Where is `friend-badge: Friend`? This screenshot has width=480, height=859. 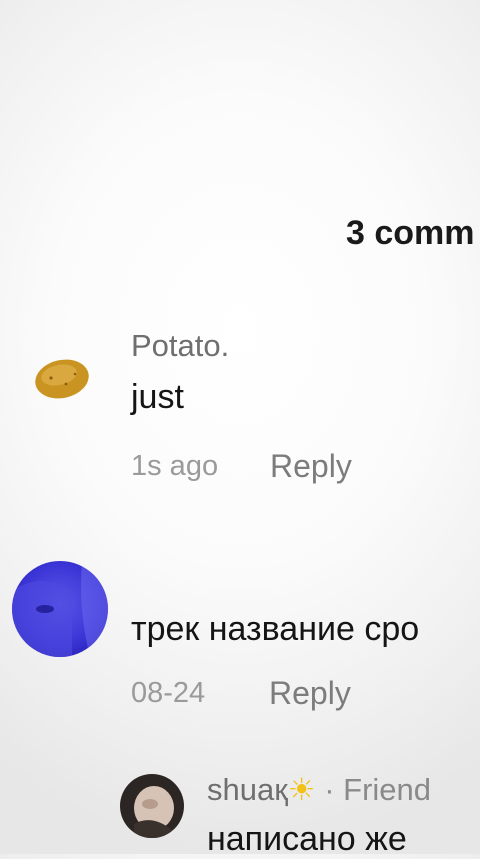
friend-badge: Friend is located at coordinates (387, 789).